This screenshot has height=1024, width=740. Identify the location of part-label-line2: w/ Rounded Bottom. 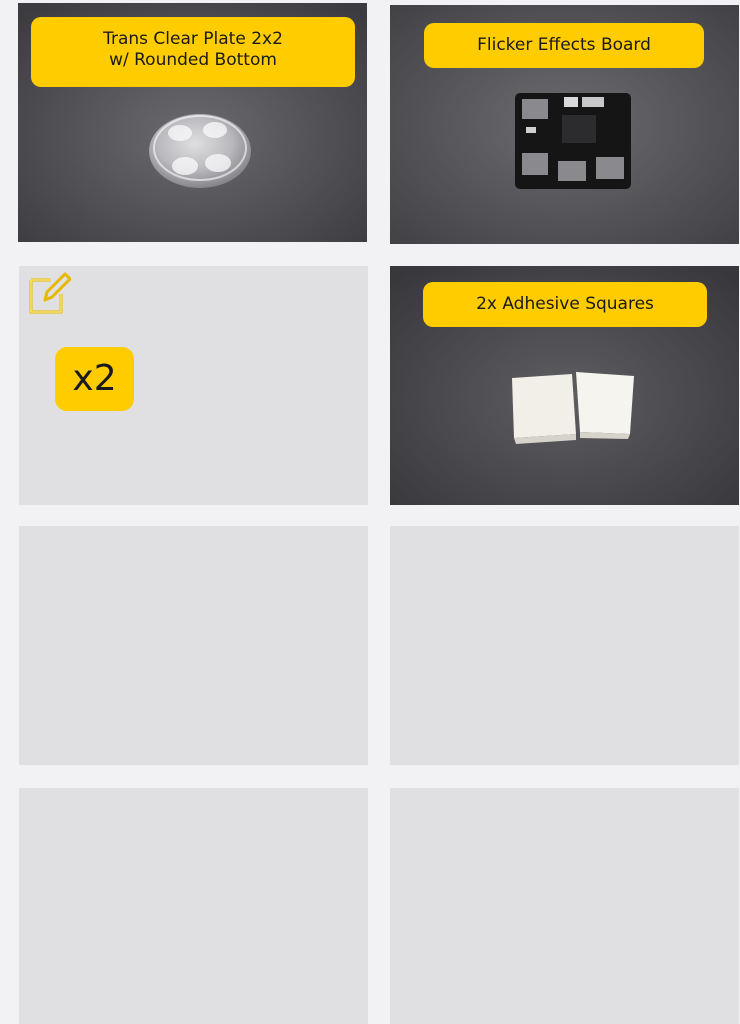
(193, 60).